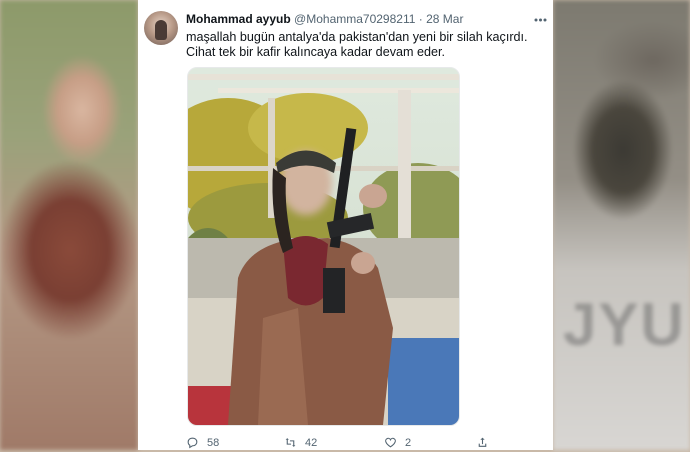 Image resolution: width=690 pixels, height=452 pixels. Describe the element at coordinates (161, 28) in the screenshot. I see `avatar` at that location.